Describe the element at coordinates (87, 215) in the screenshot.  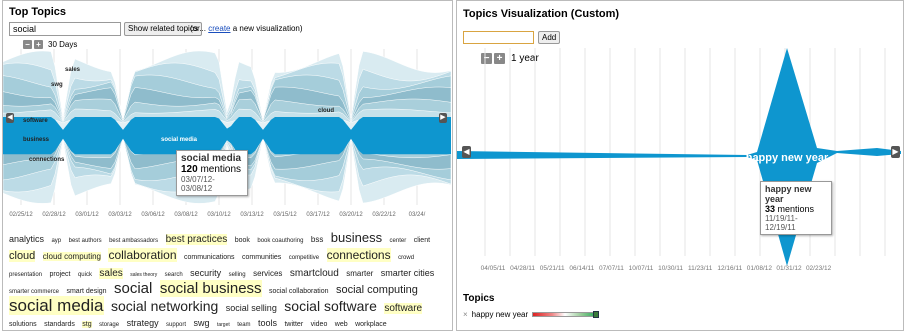
I see `x-tick-label: 03/01/12` at that location.